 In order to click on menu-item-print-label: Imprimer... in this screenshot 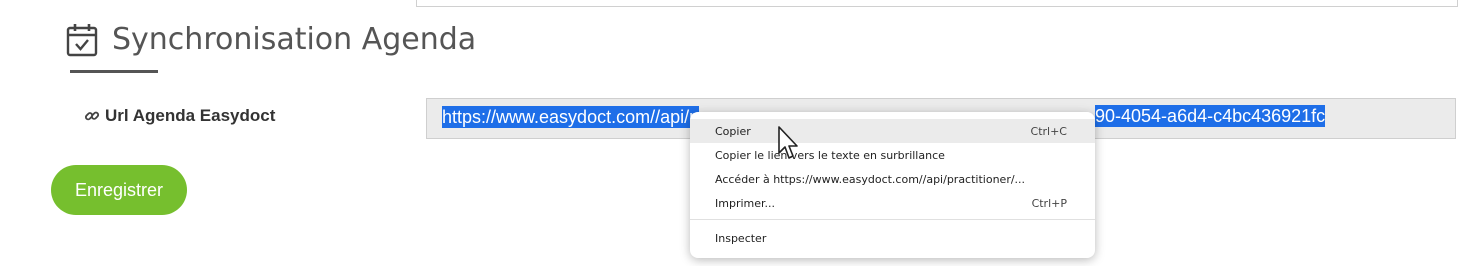, I will do `click(745, 203)`.